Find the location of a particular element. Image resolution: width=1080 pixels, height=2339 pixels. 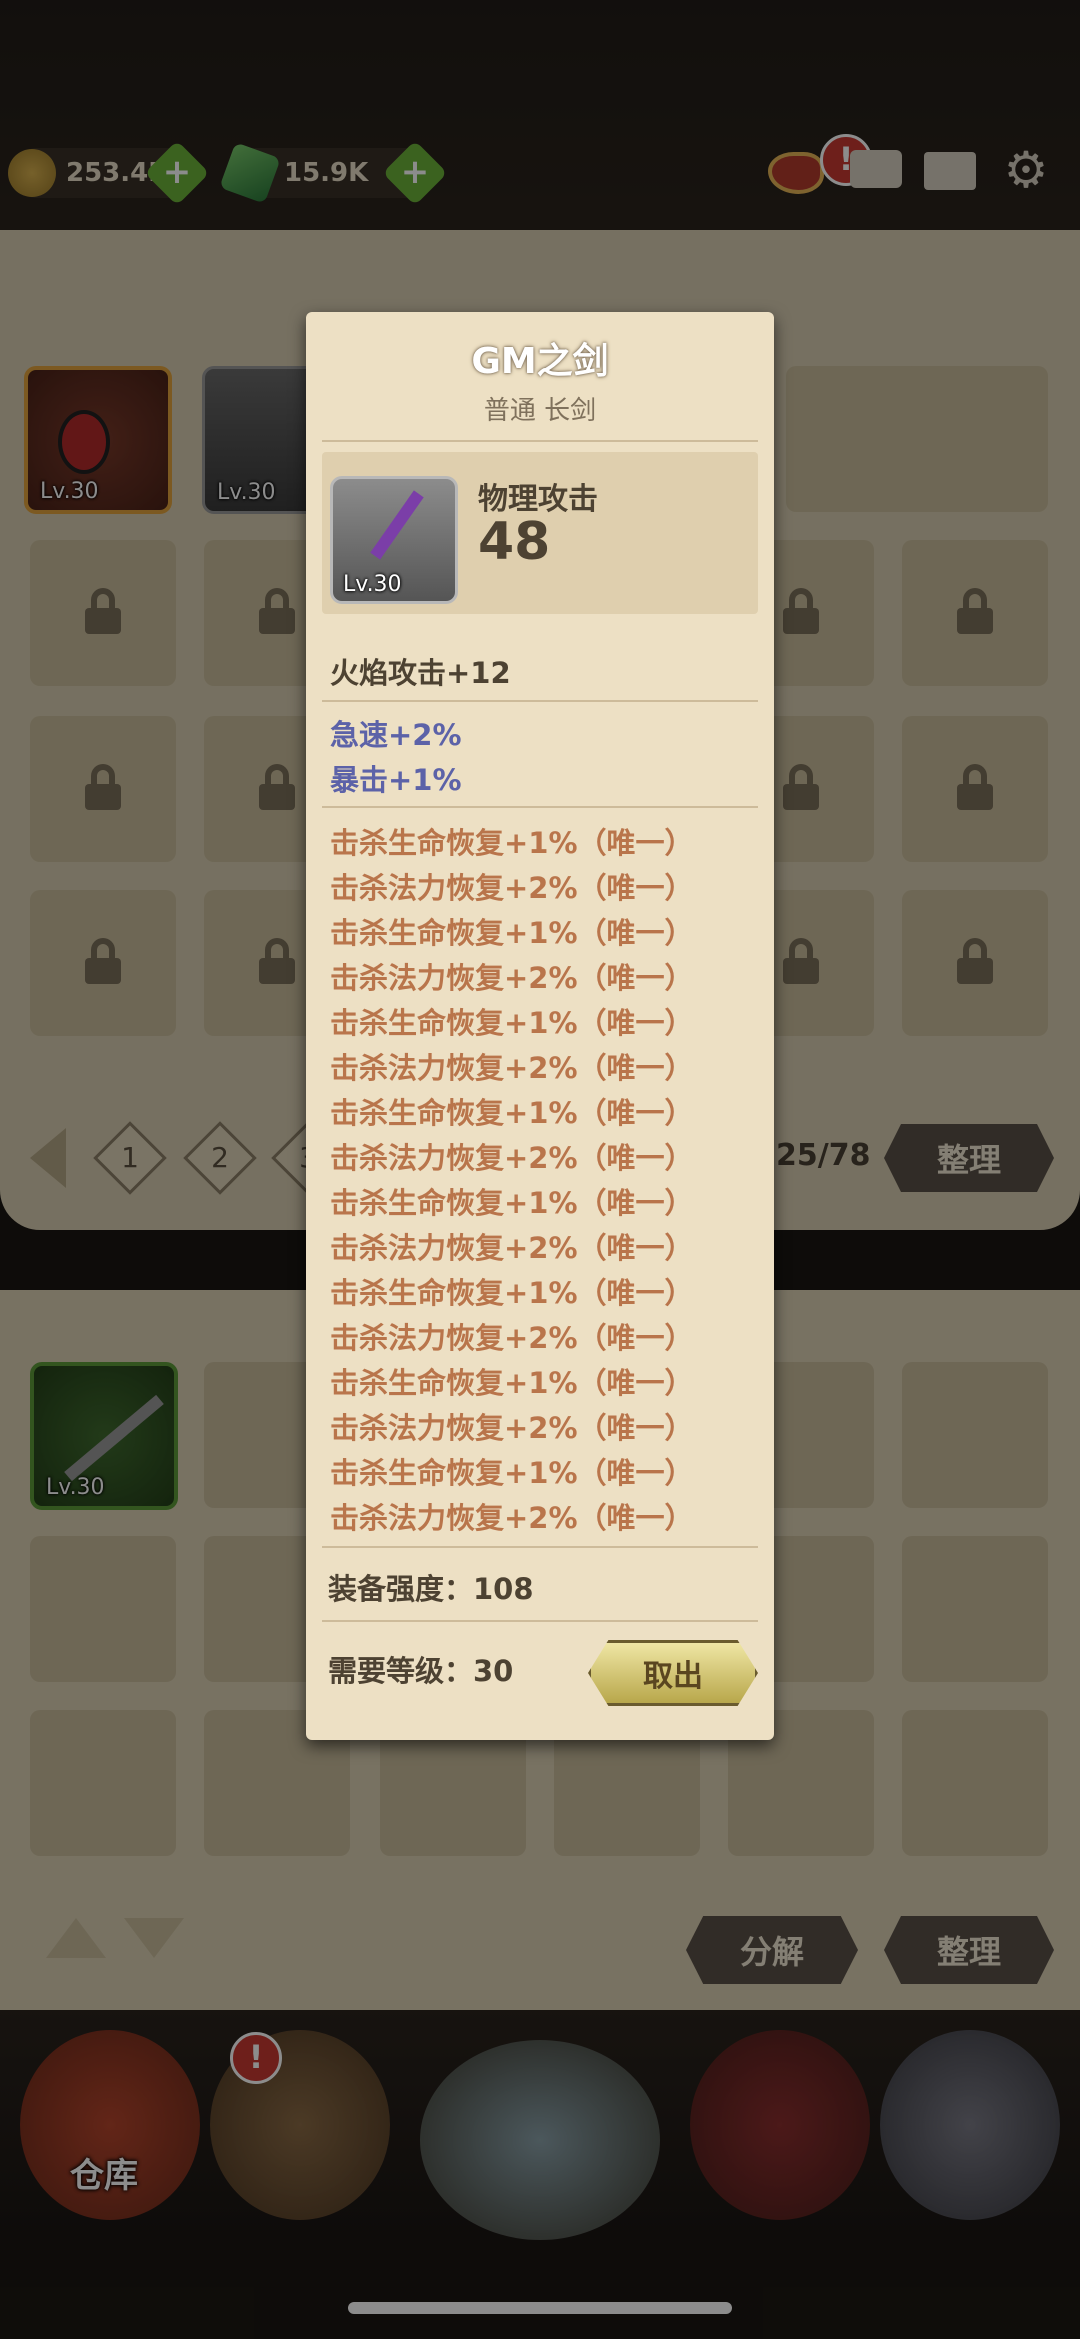

crit-stat: 暴击+1% is located at coordinates (396, 780).